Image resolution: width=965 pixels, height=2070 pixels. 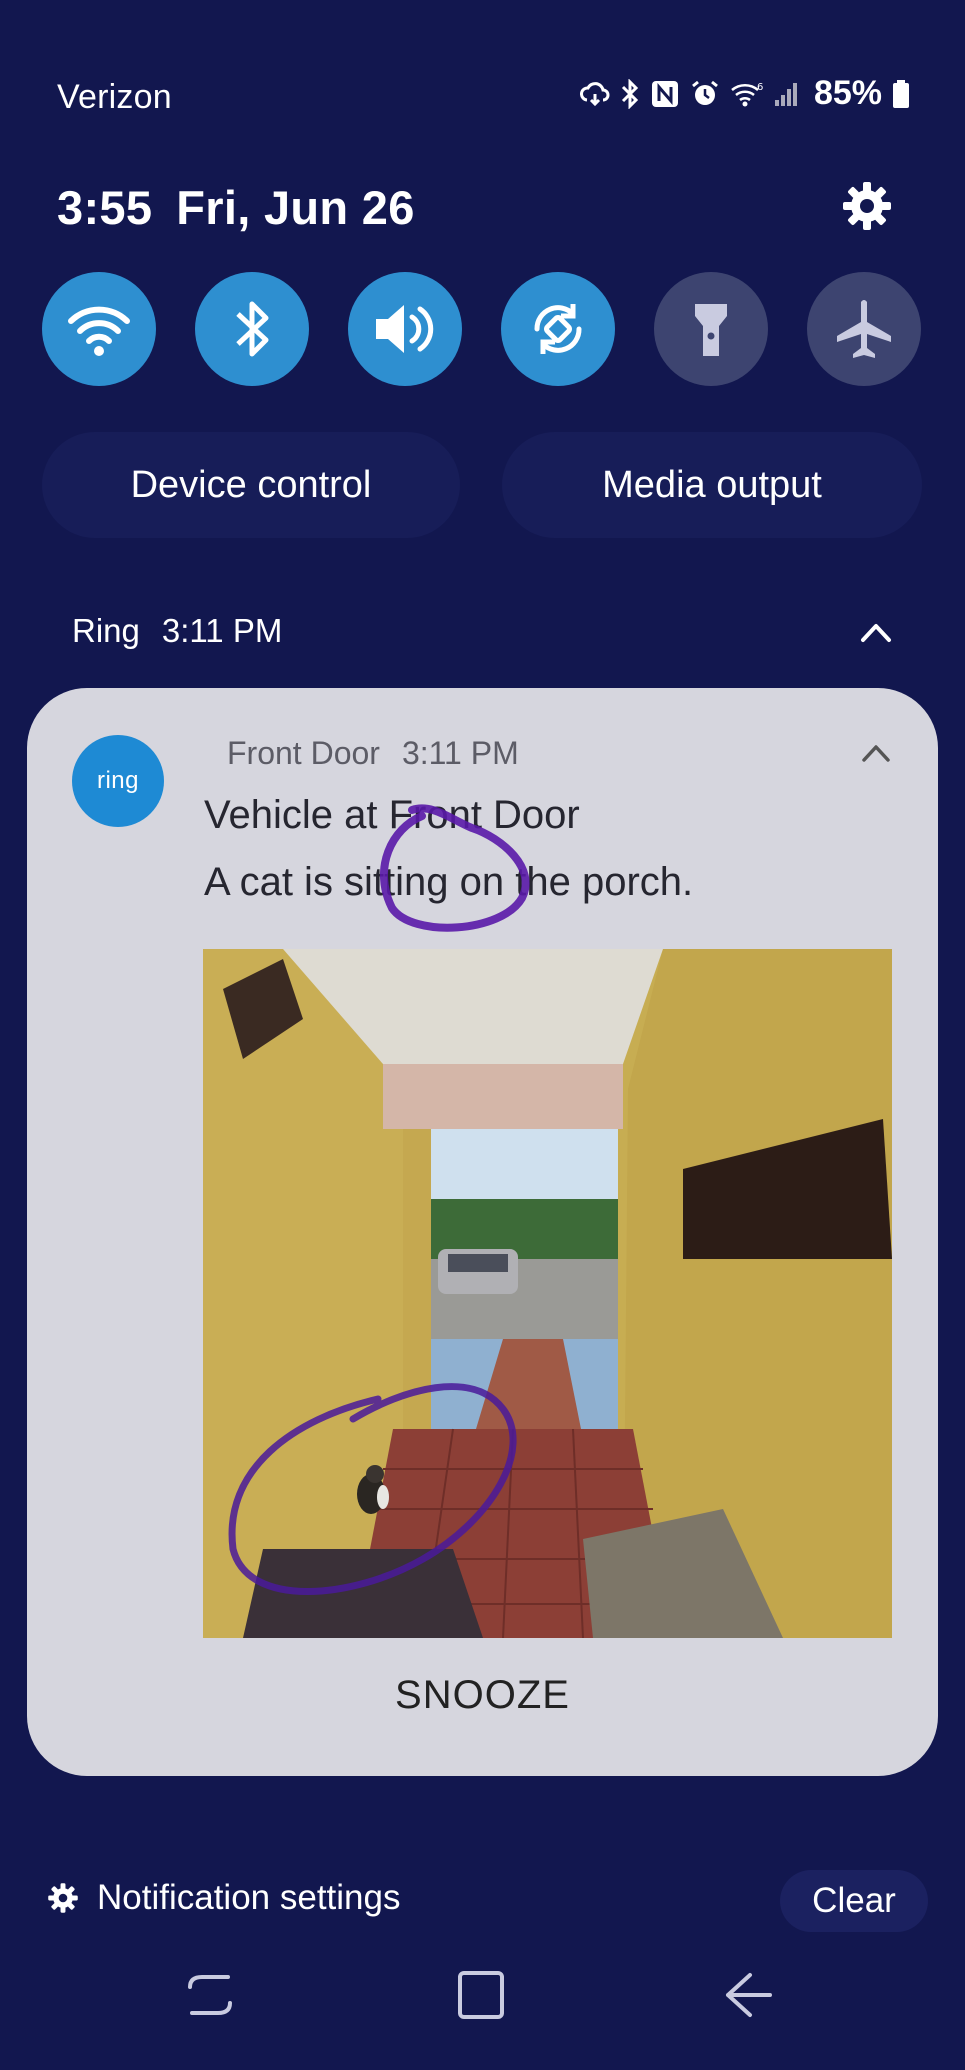 I want to click on collapse-group-chevron-up-icon, so click(x=876, y=632).